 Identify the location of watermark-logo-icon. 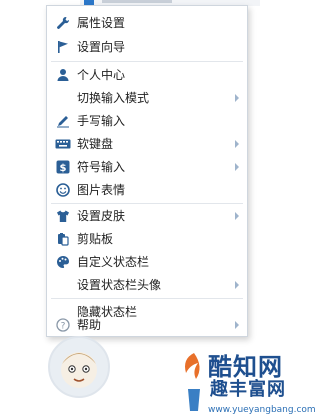
(192, 382).